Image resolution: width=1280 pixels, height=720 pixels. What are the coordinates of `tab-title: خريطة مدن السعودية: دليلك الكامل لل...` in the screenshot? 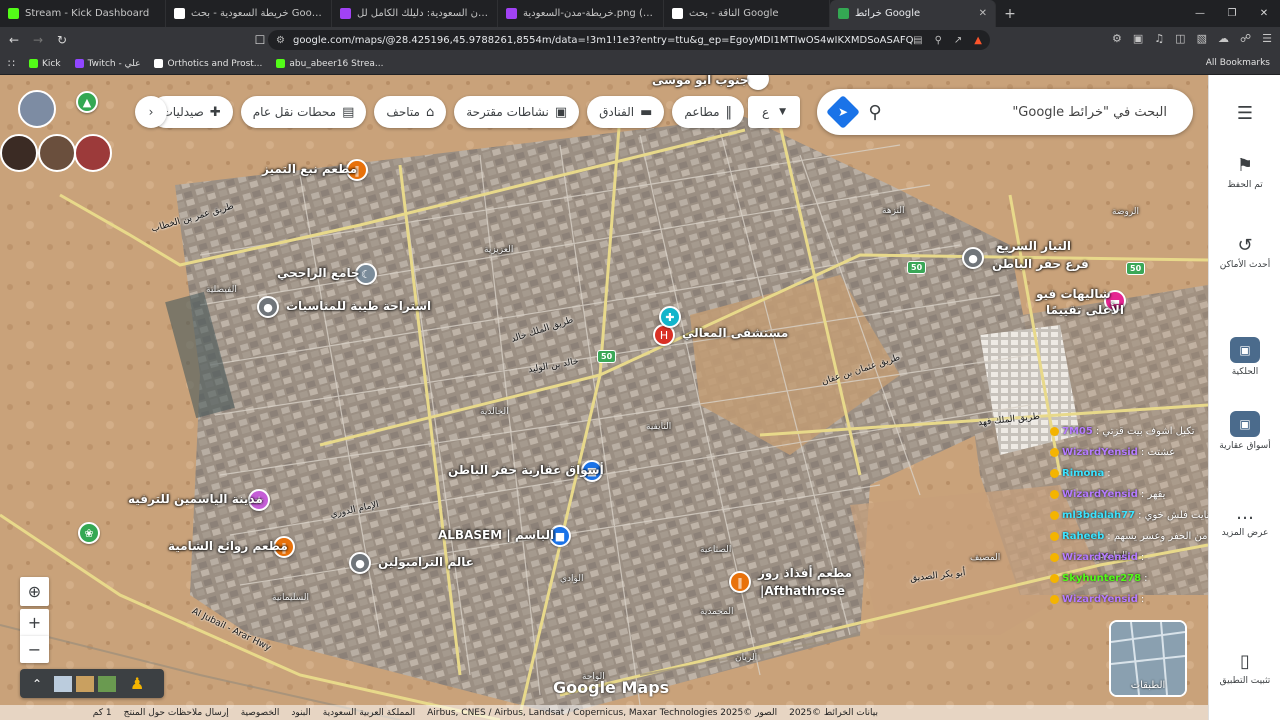 It's located at (423, 13).